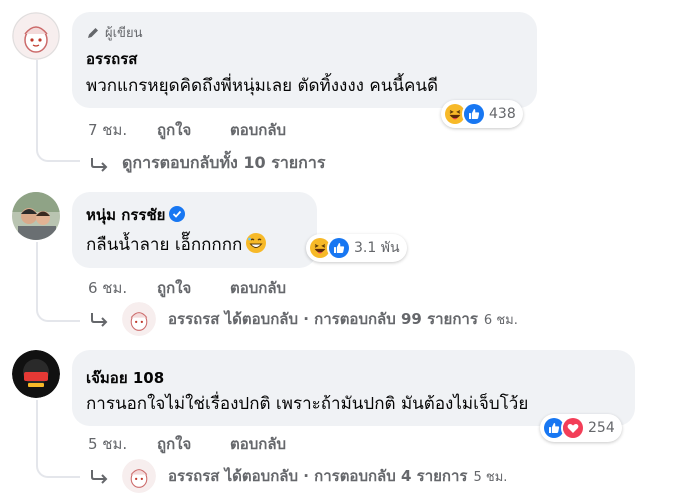 The height and width of the screenshot is (503, 700). I want to click on reaction-count: 3.1 พัน, so click(377, 248).